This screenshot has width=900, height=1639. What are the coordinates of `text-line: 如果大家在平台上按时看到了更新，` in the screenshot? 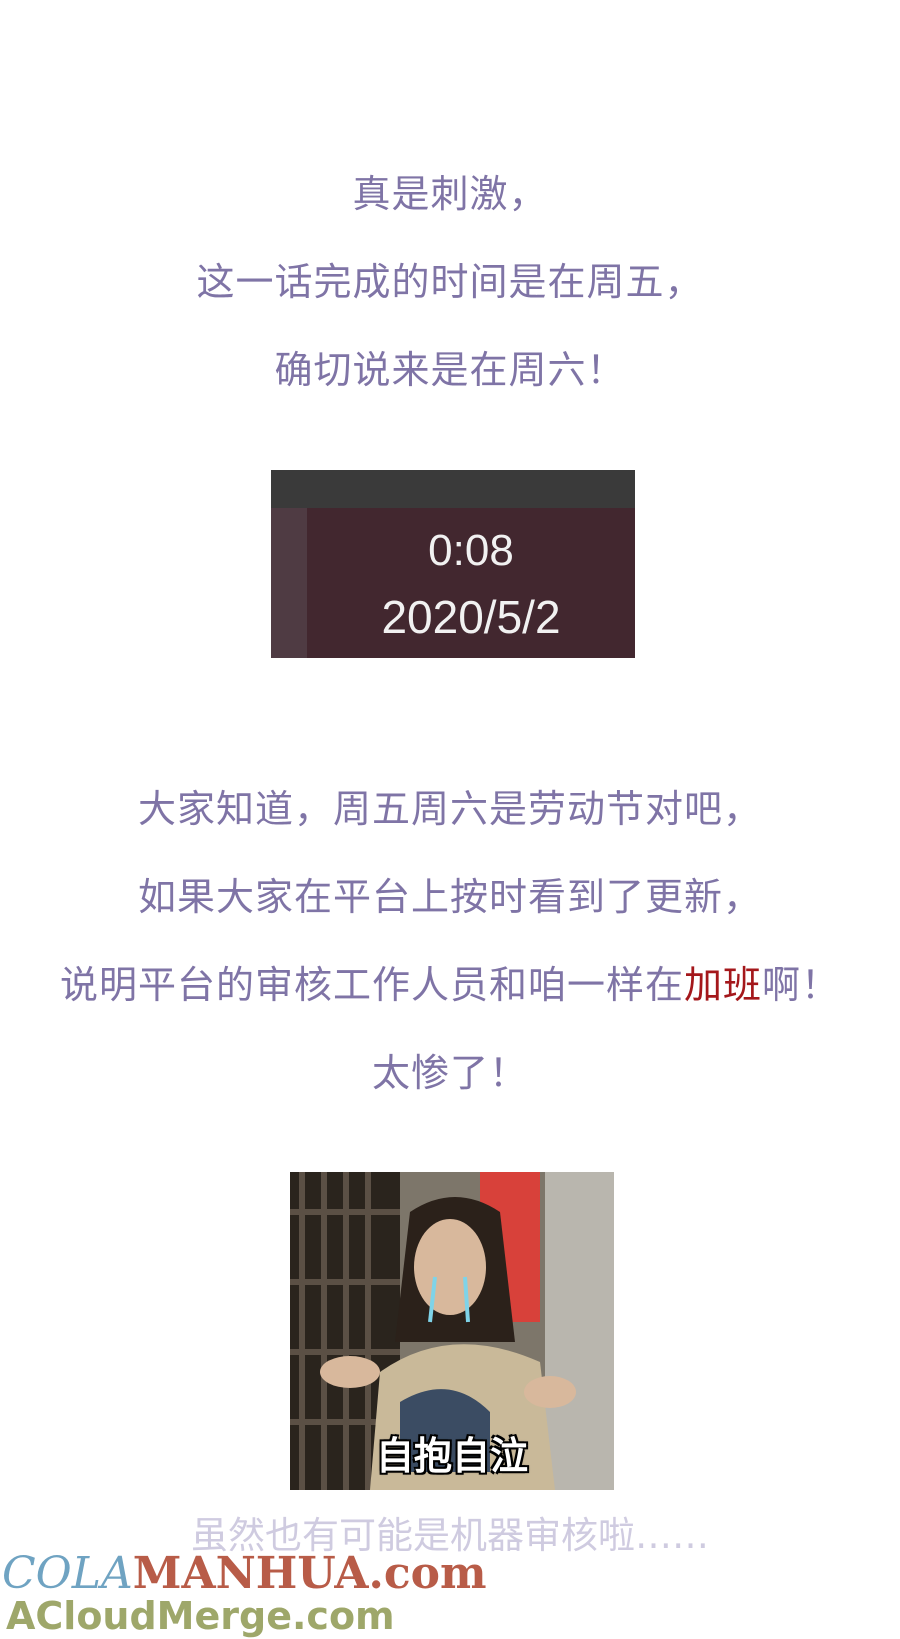 It's located at (449, 897).